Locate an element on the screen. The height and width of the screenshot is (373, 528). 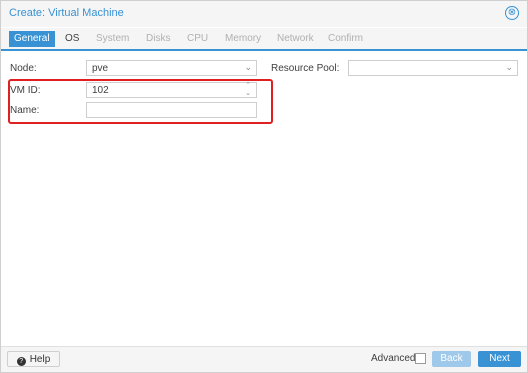
tab-cpu: CPU is located at coordinates (197, 39).